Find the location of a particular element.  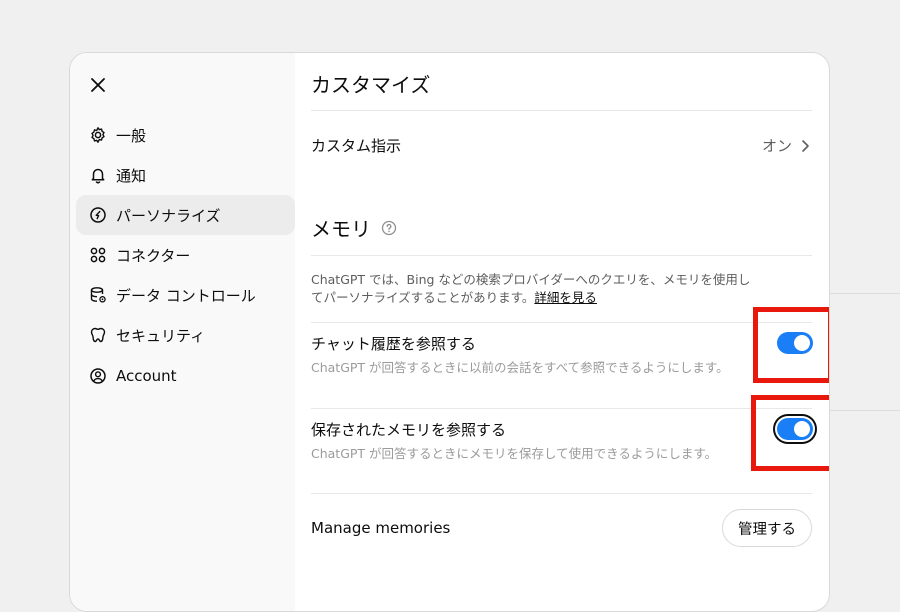

chevron-right-icon is located at coordinates (805, 146).